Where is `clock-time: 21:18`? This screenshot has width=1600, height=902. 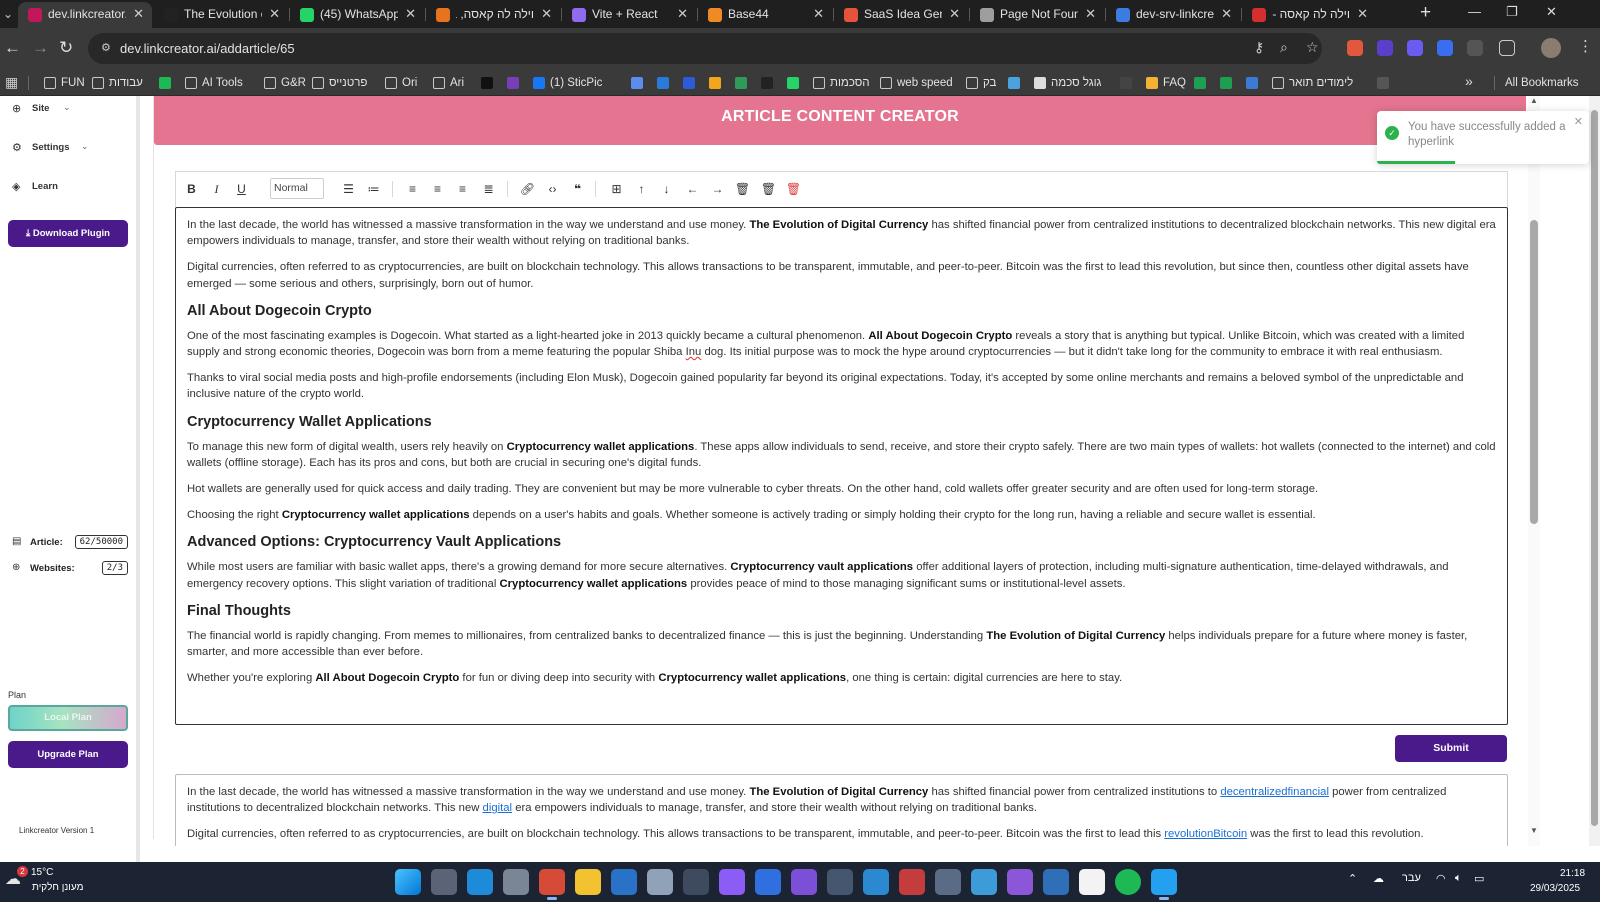 clock-time: 21:18 is located at coordinates (1572, 873).